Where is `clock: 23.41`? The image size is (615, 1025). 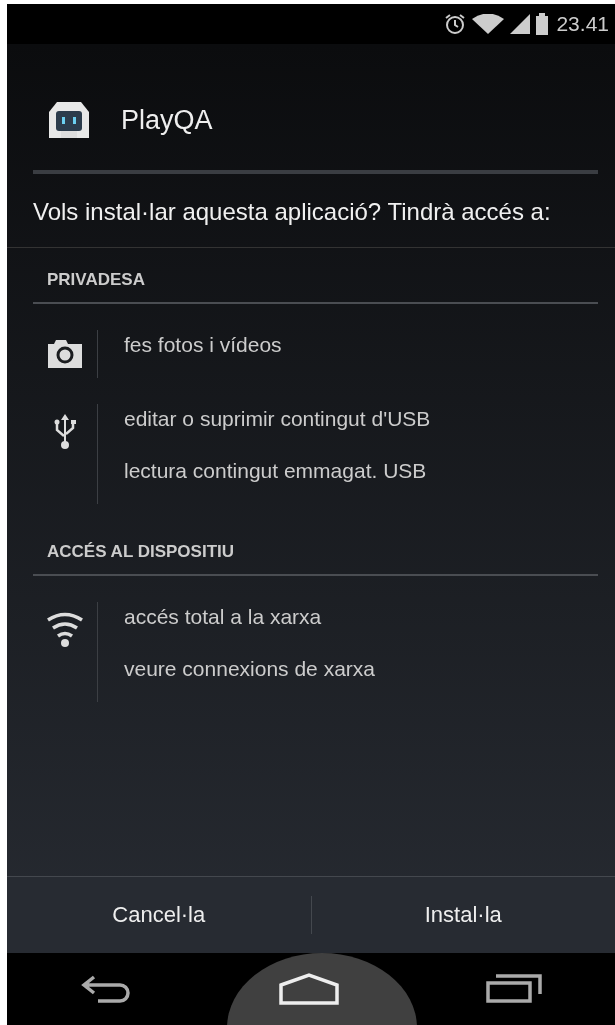
clock: 23.41 is located at coordinates (582, 24).